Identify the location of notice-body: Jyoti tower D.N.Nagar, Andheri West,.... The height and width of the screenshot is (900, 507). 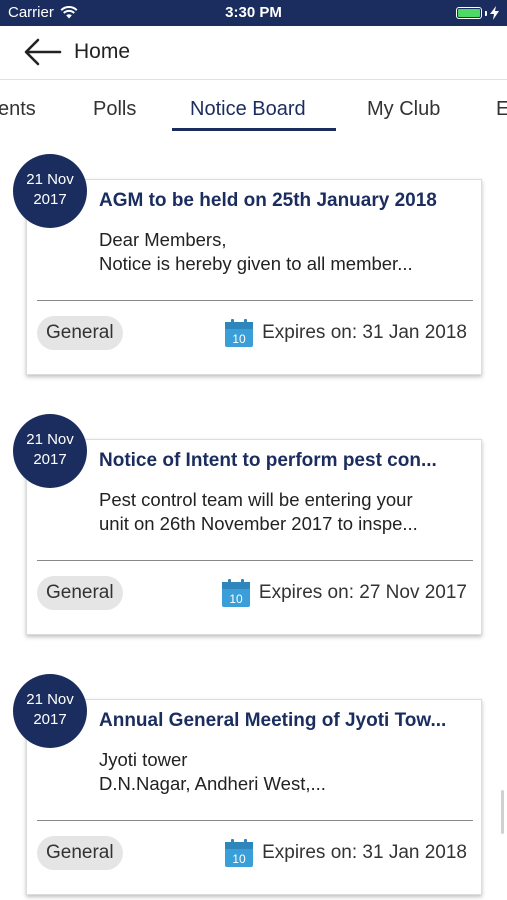
(286, 772).